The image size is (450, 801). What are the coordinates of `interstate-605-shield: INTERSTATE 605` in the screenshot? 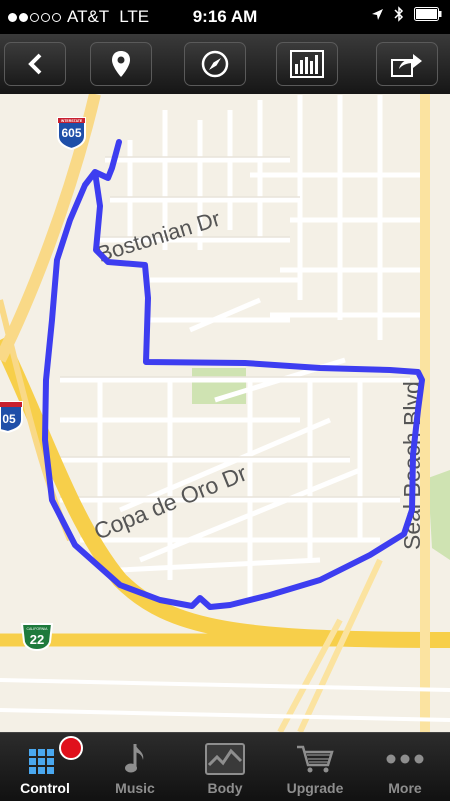 It's located at (71, 134).